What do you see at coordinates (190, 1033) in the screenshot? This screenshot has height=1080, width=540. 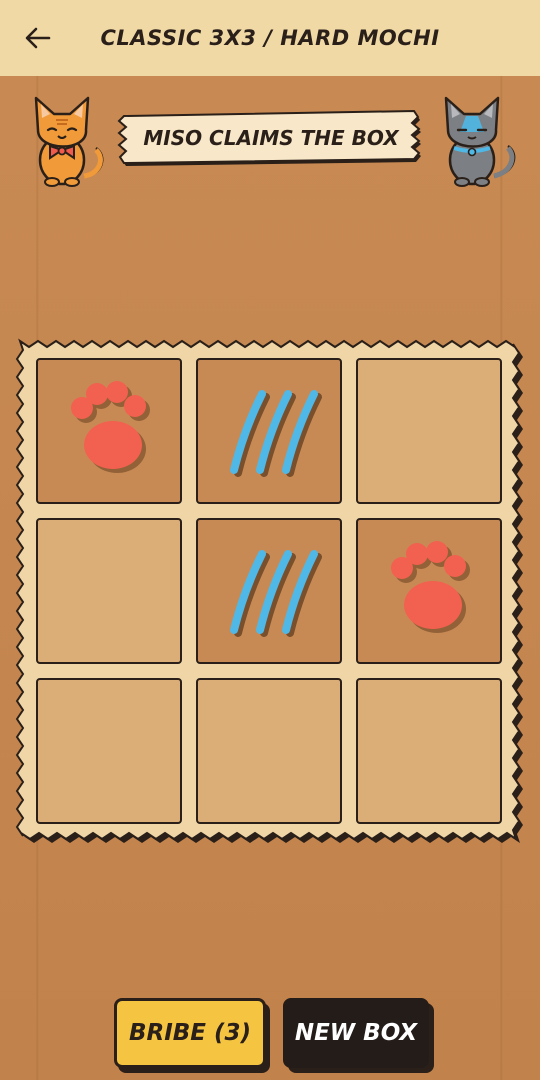 I see `bribe-button: BRIBE (3)` at bounding box center [190, 1033].